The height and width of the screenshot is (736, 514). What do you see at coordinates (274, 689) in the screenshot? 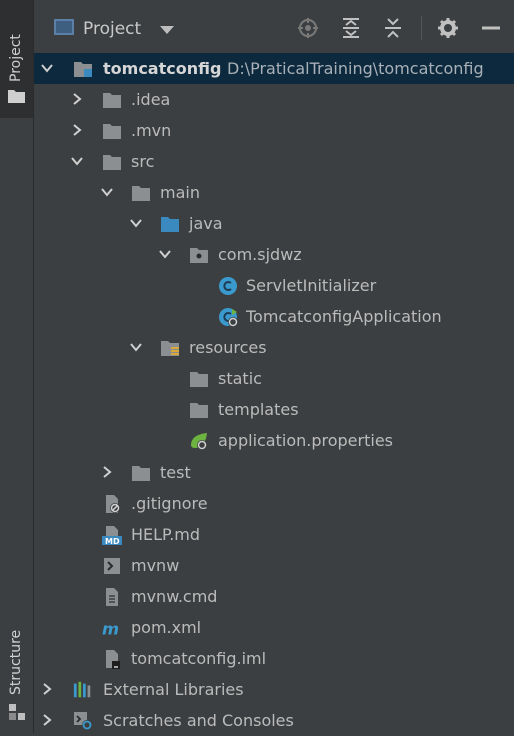
I see `tree-item-external-libraries: External Libraries` at bounding box center [274, 689].